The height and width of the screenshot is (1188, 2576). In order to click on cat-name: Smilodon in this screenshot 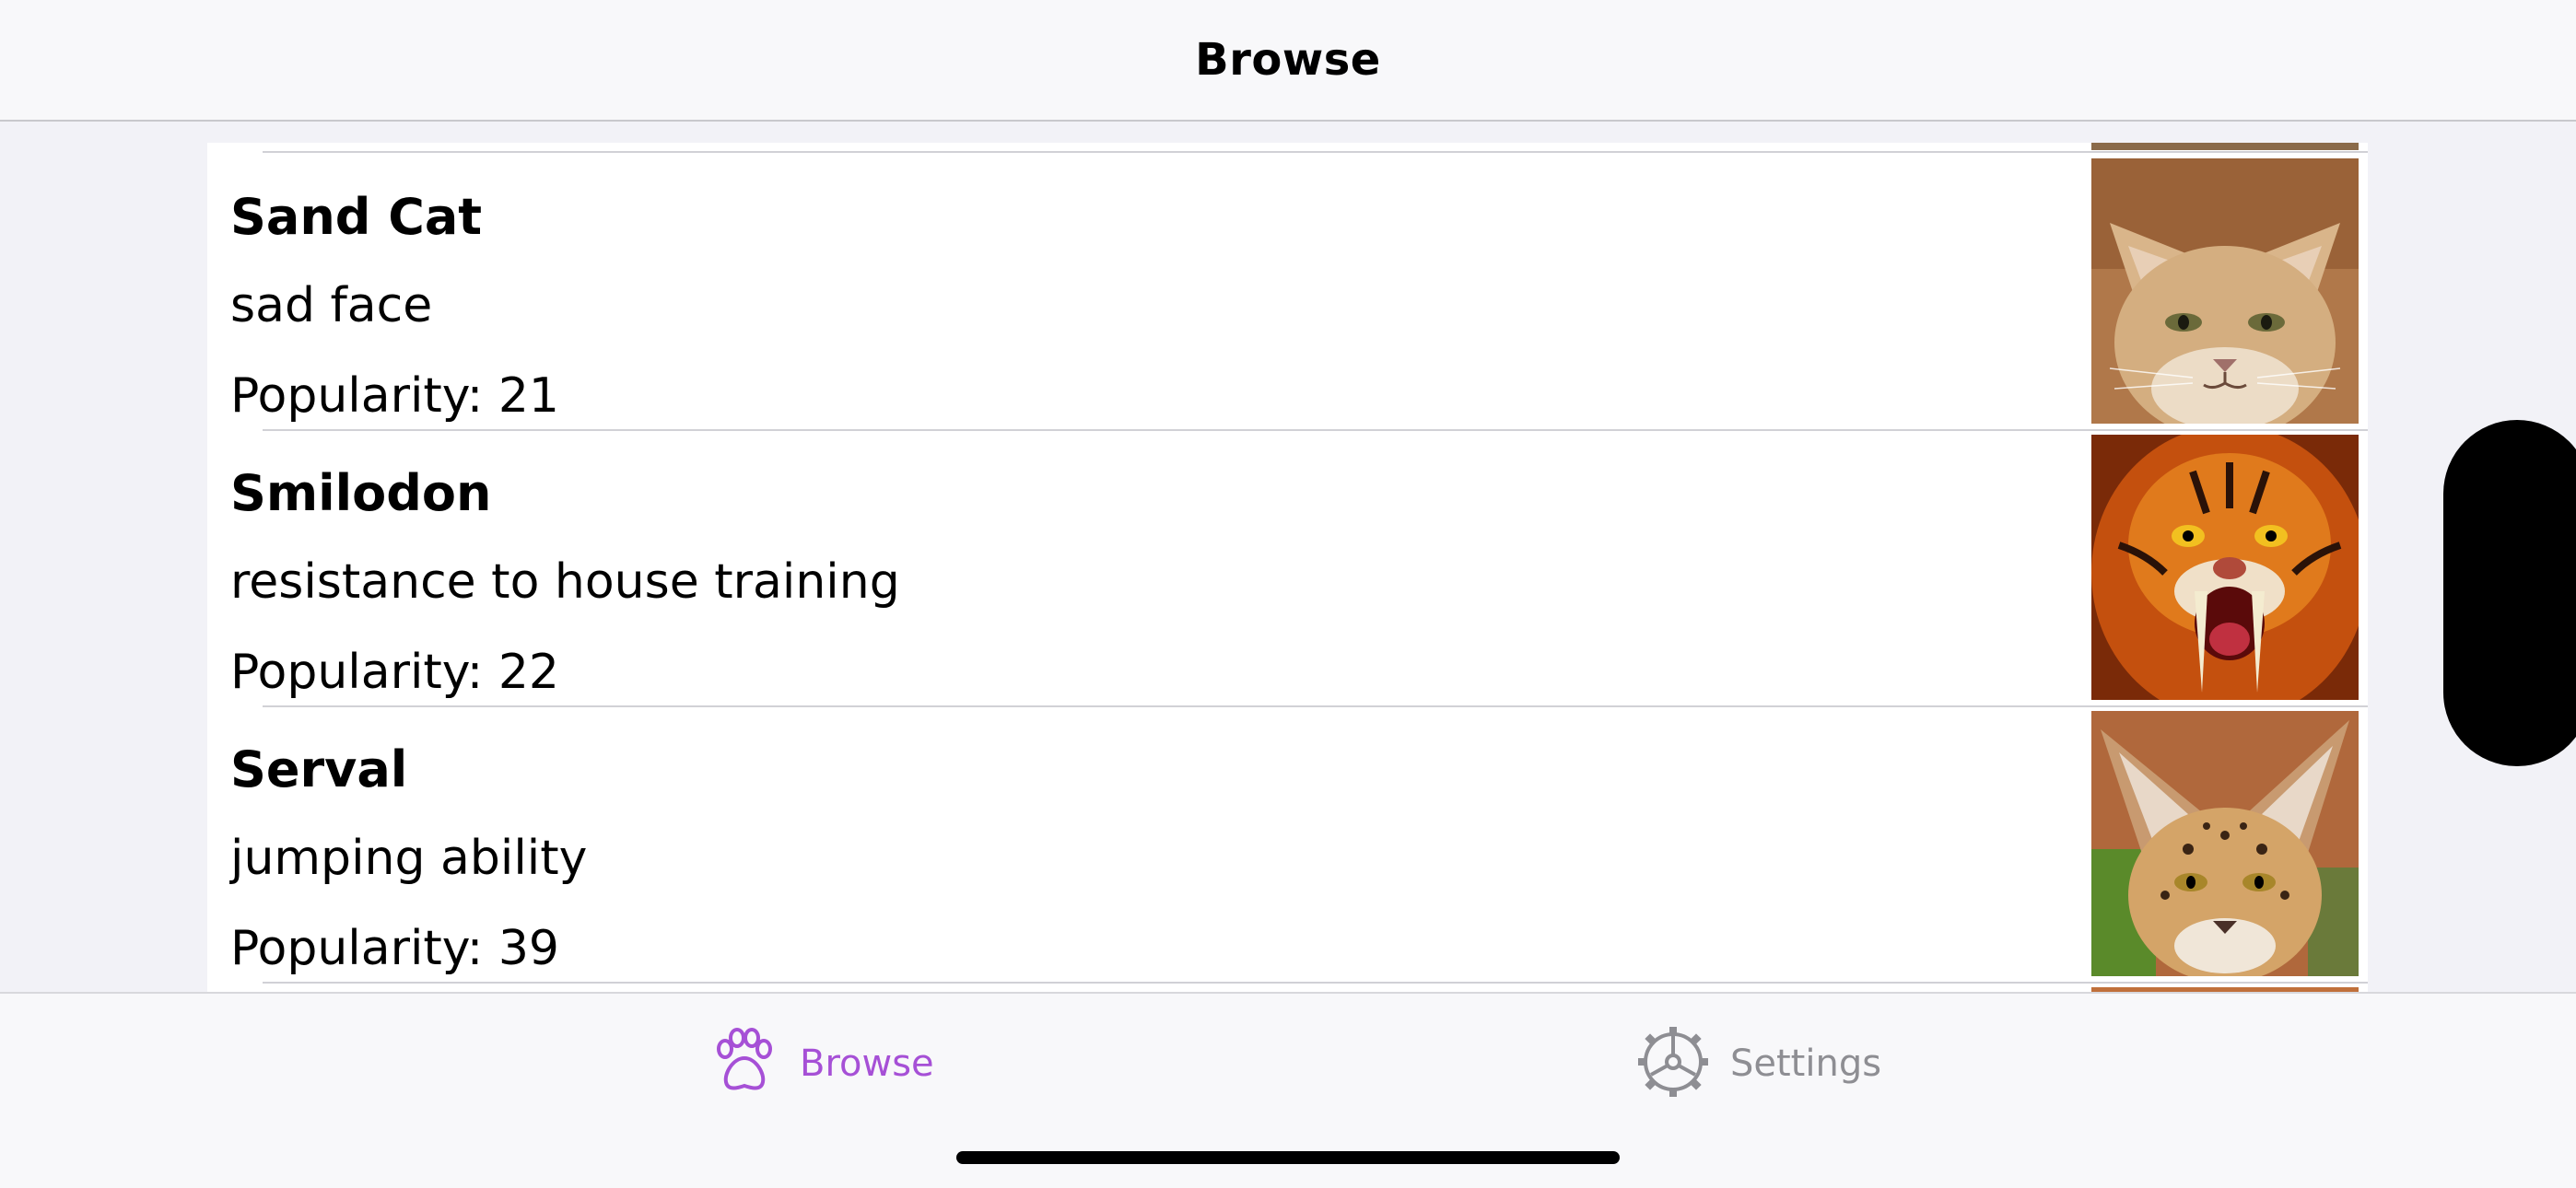, I will do `click(361, 493)`.